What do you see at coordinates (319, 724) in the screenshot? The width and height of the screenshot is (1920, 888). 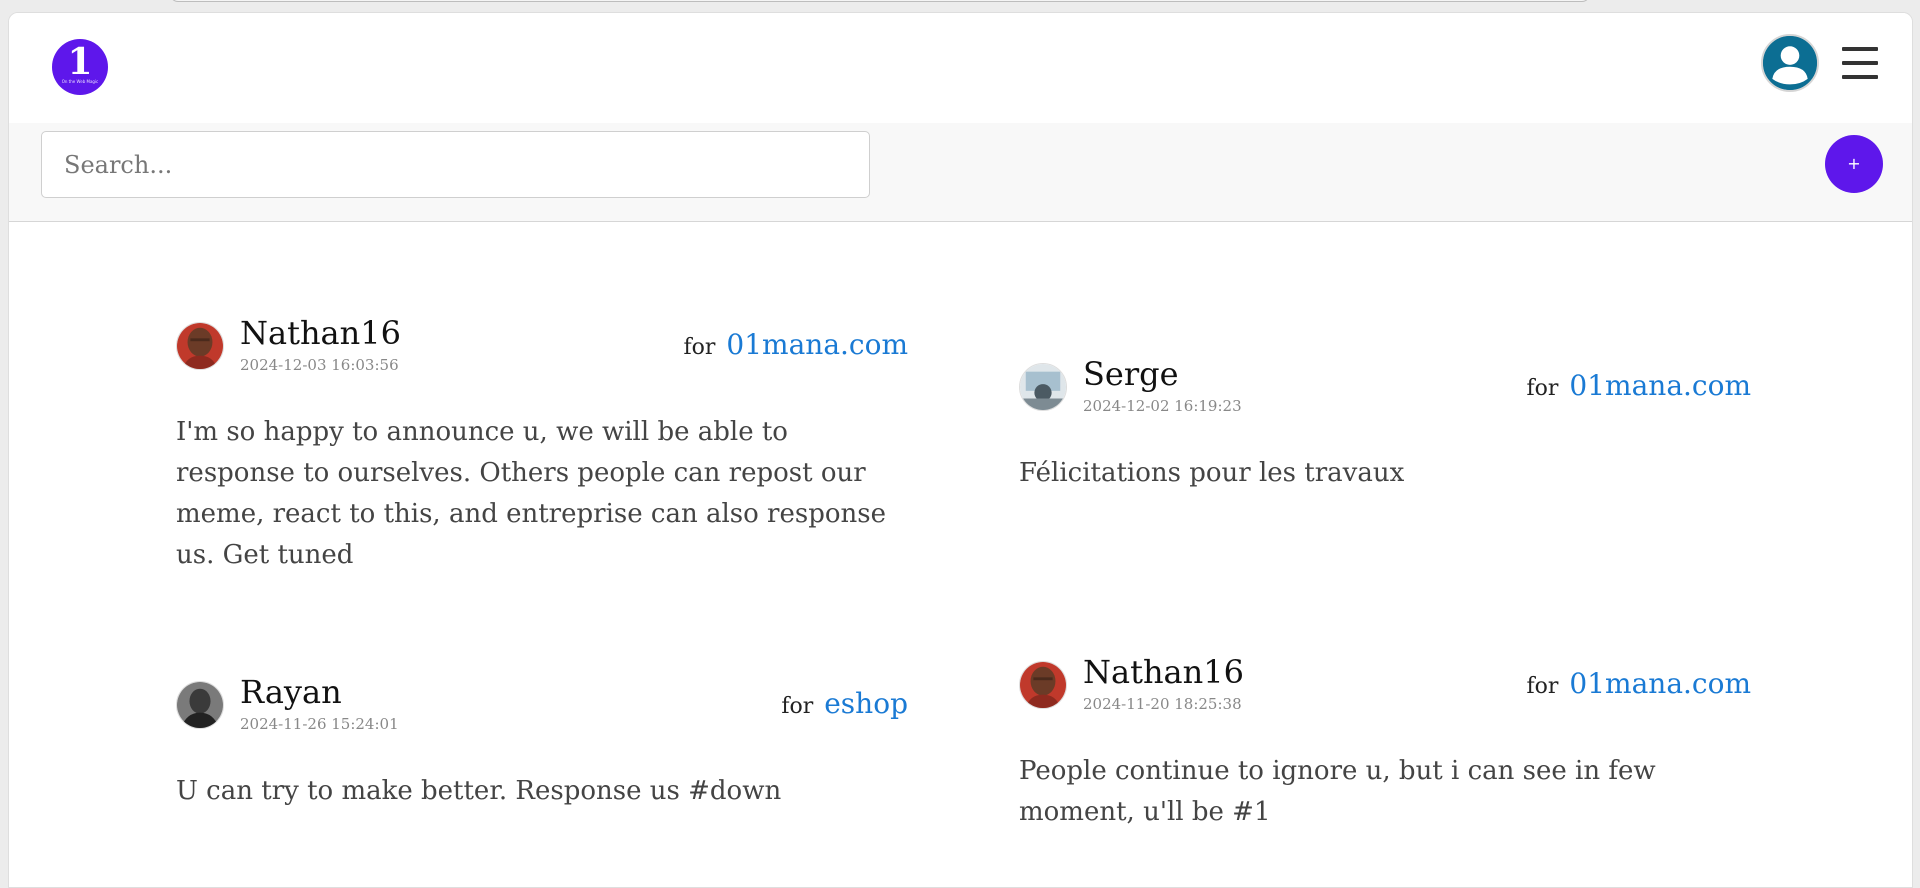 I see `post-timestamp: 2024-11-26 15:24:01` at bounding box center [319, 724].